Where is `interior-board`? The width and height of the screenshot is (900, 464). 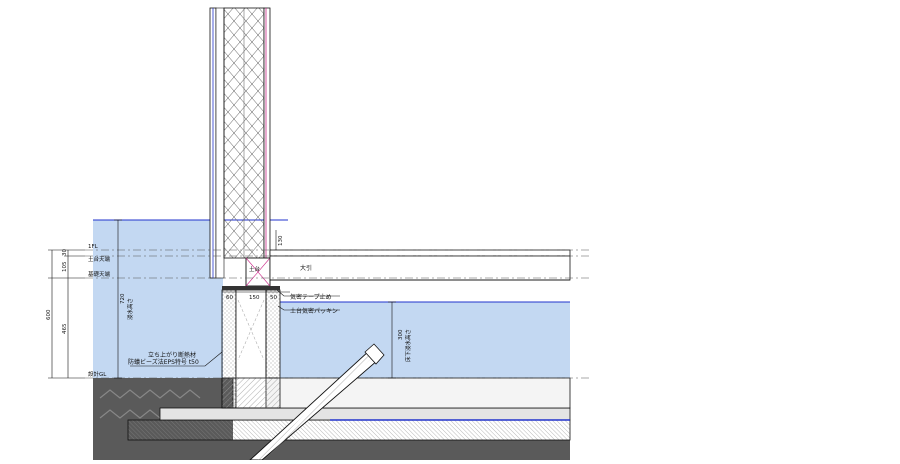
interior-board is located at coordinates (267, 133).